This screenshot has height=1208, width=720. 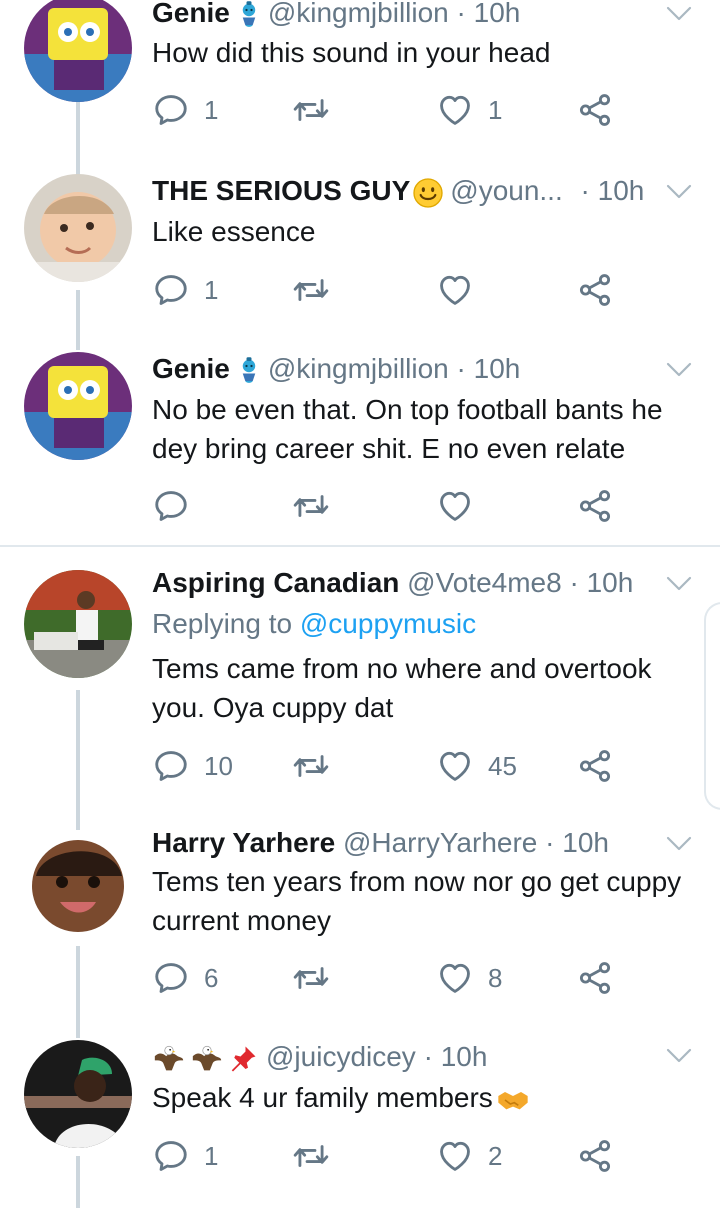 I want to click on eagle-icon, so click(x=169, y=1058).